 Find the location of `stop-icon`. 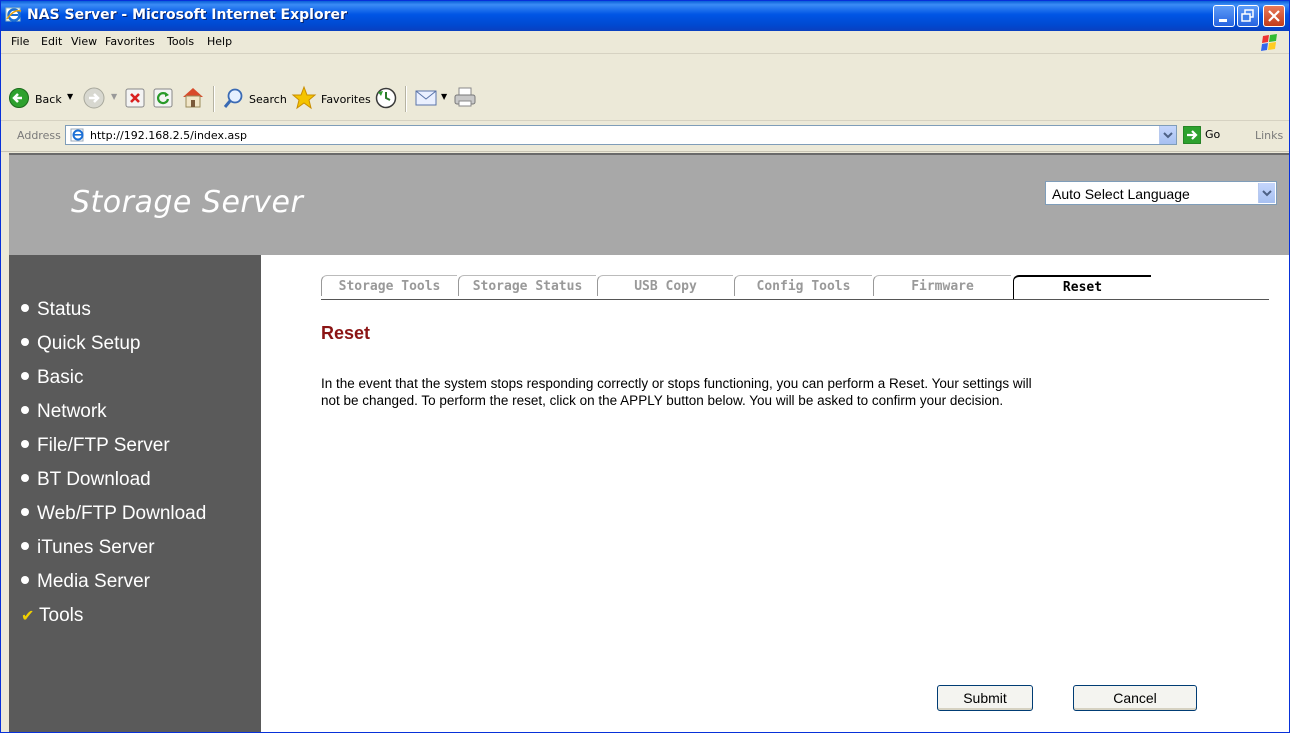

stop-icon is located at coordinates (135, 98).